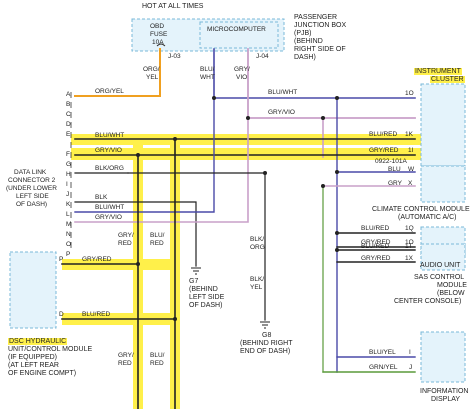 The width and height of the screenshot is (474, 409). Describe the element at coordinates (308, 41) in the screenshot. I see `pjb-label-4: (BEHIND` at that location.